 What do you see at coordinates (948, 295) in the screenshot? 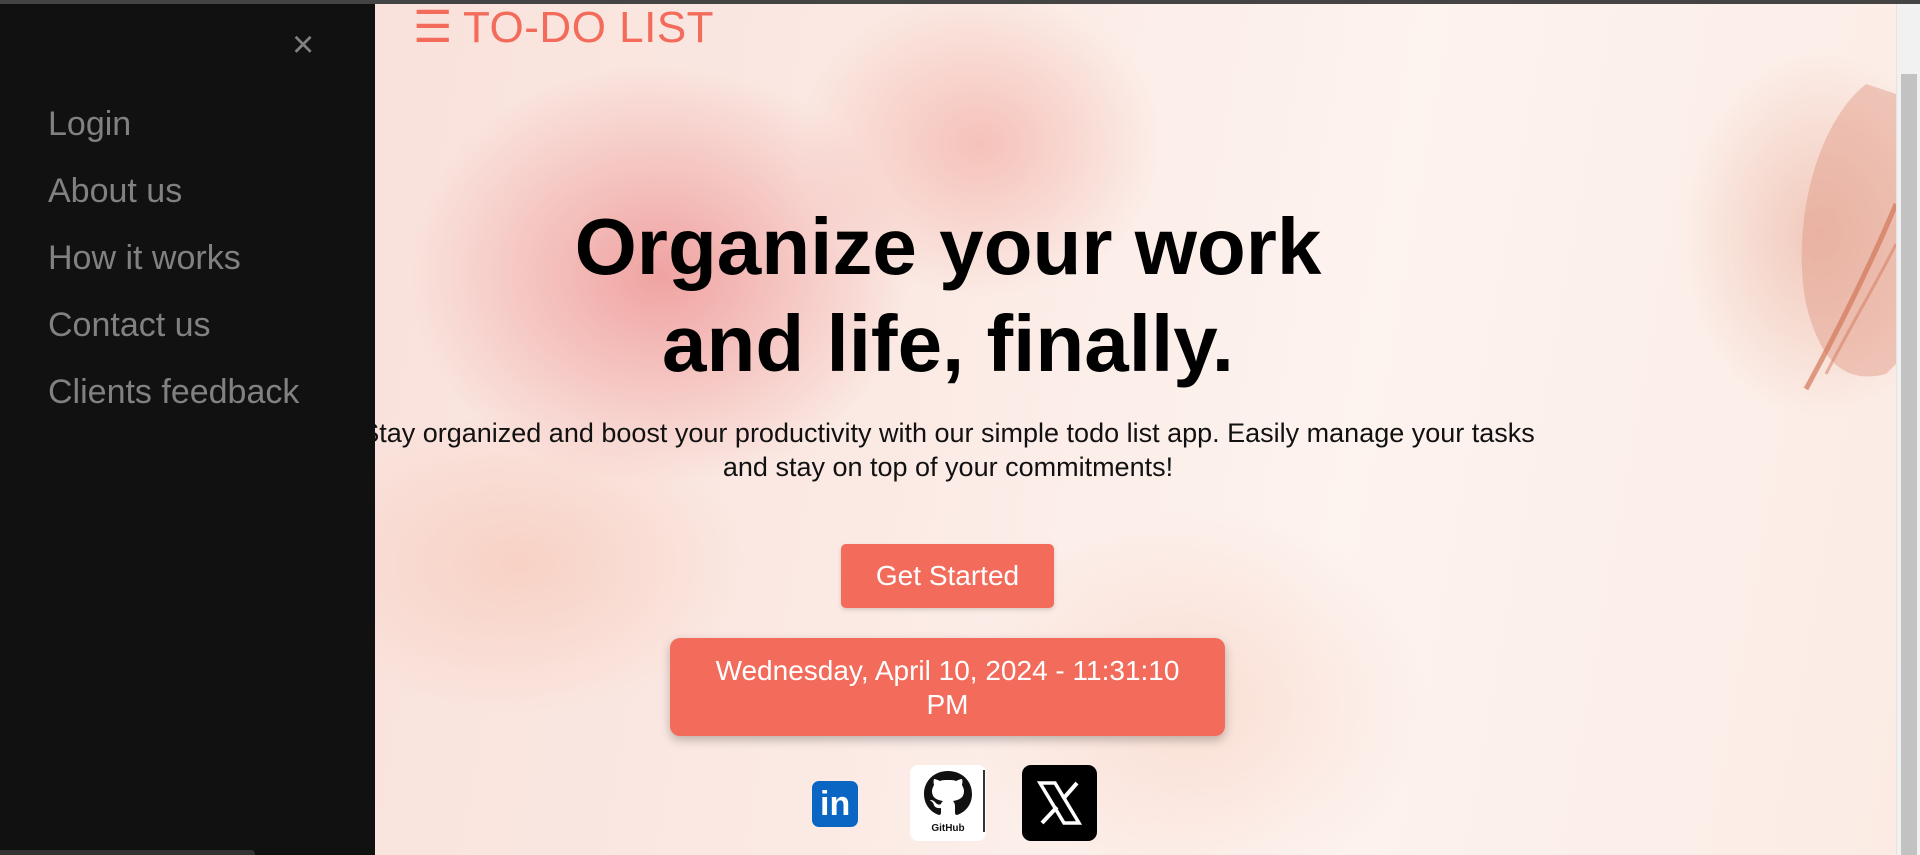
I see `hero-title: Organize your work and life, finally.` at bounding box center [948, 295].